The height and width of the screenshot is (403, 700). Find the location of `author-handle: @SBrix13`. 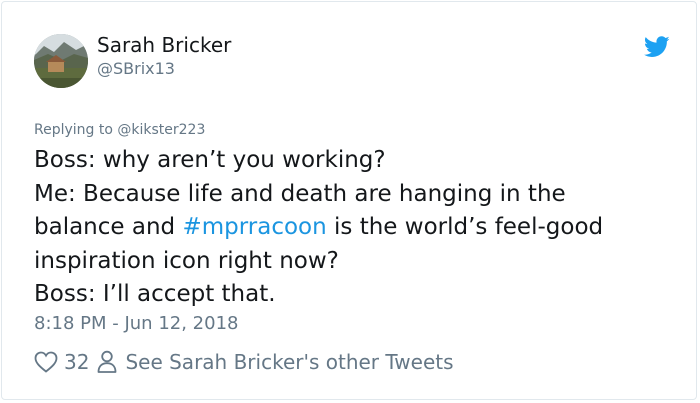

author-handle: @SBrix13 is located at coordinates (136, 68).